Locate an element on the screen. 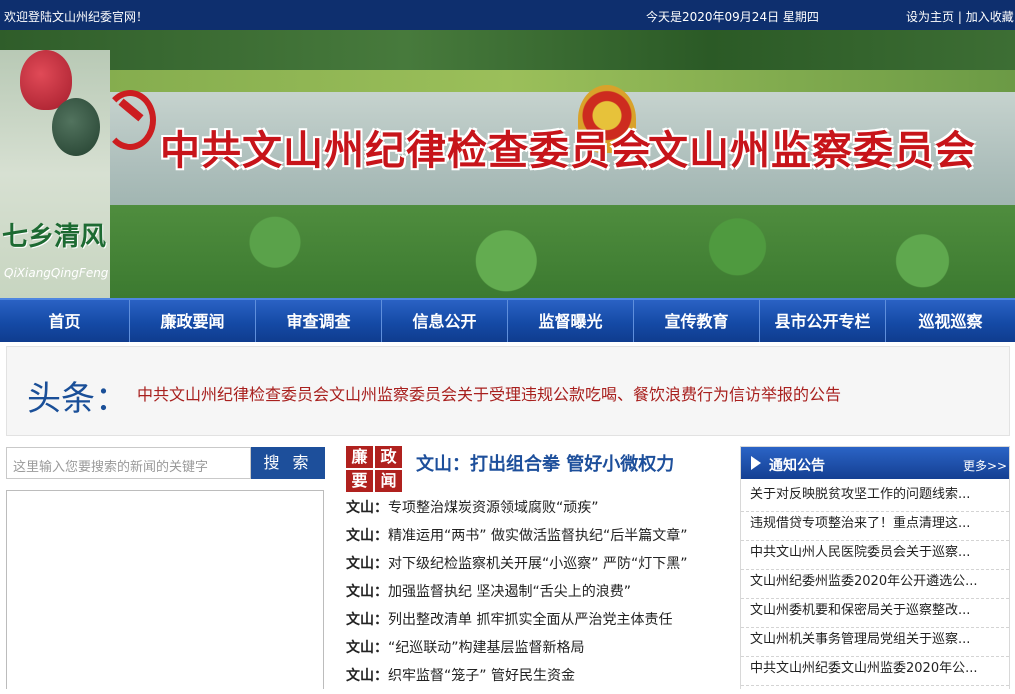 This screenshot has width=1015, height=694. news-item: 文山：精准运用“两书” 做实做活监督执纪“后半篇文章” is located at coordinates (536, 540).